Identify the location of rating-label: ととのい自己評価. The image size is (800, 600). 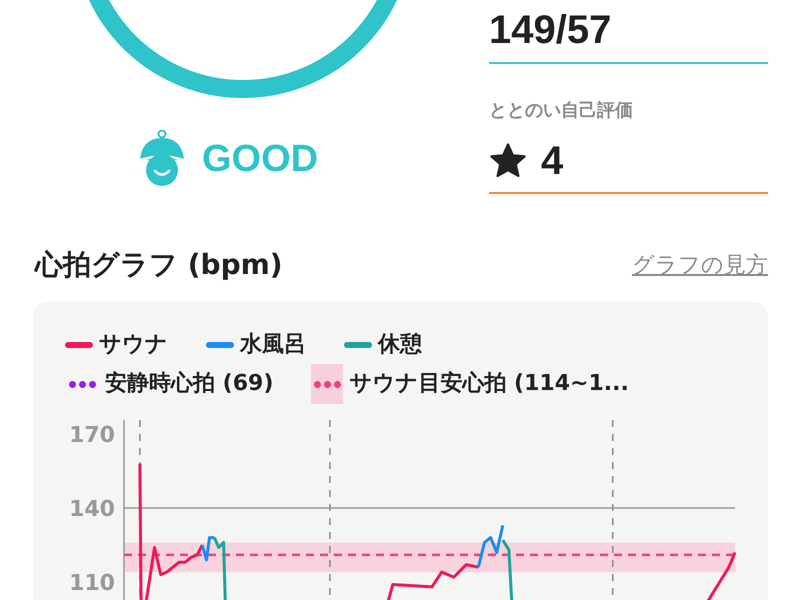
(561, 110).